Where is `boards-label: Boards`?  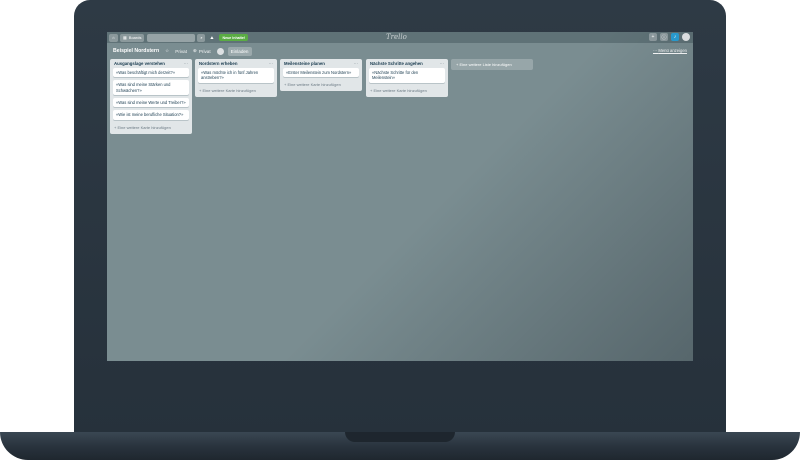
boards-label: Boards is located at coordinates (135, 37).